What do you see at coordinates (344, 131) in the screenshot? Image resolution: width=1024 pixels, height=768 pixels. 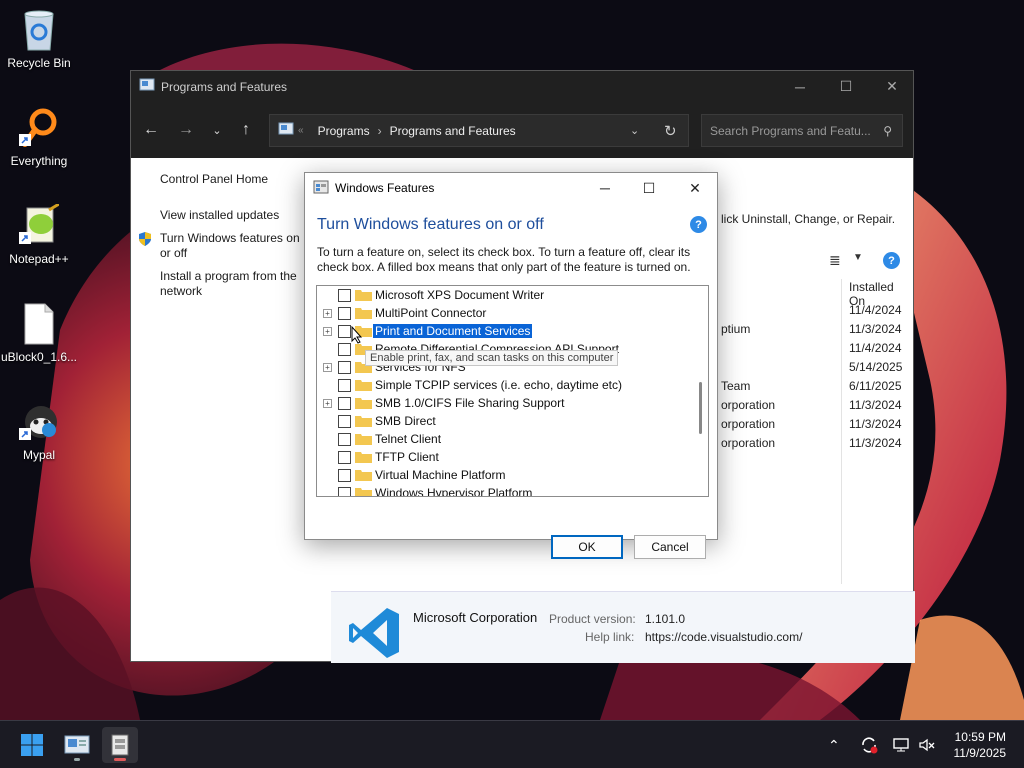 I see `breadcrumb-programs: Programs` at bounding box center [344, 131].